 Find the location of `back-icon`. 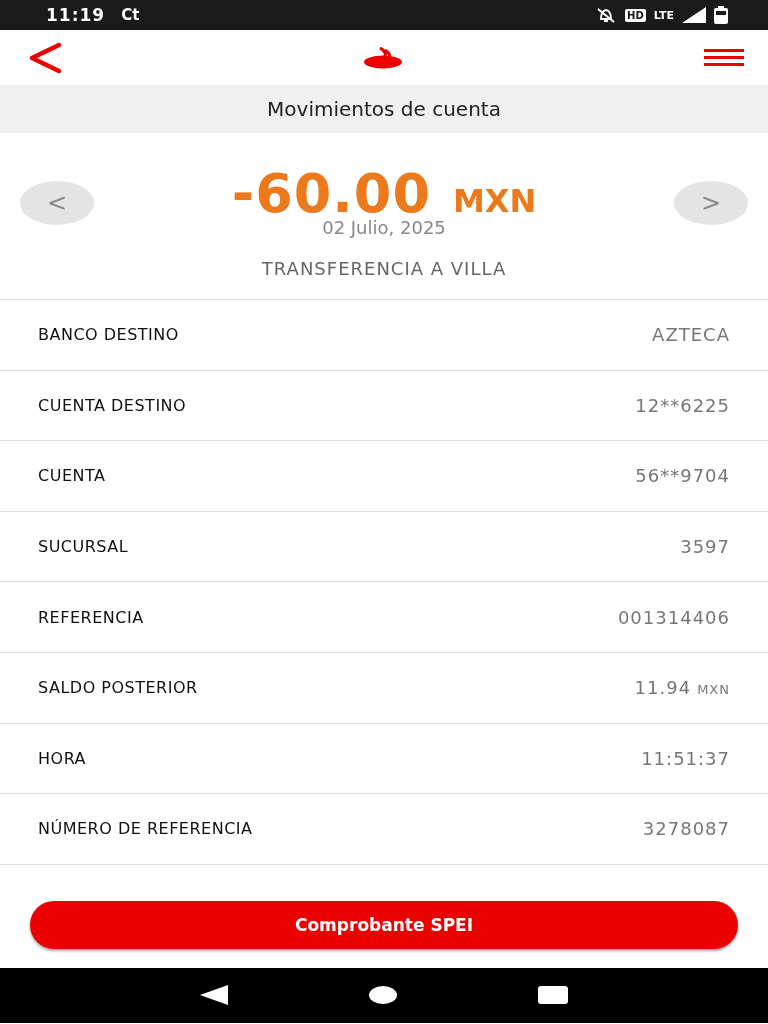

back-icon is located at coordinates (45, 57).